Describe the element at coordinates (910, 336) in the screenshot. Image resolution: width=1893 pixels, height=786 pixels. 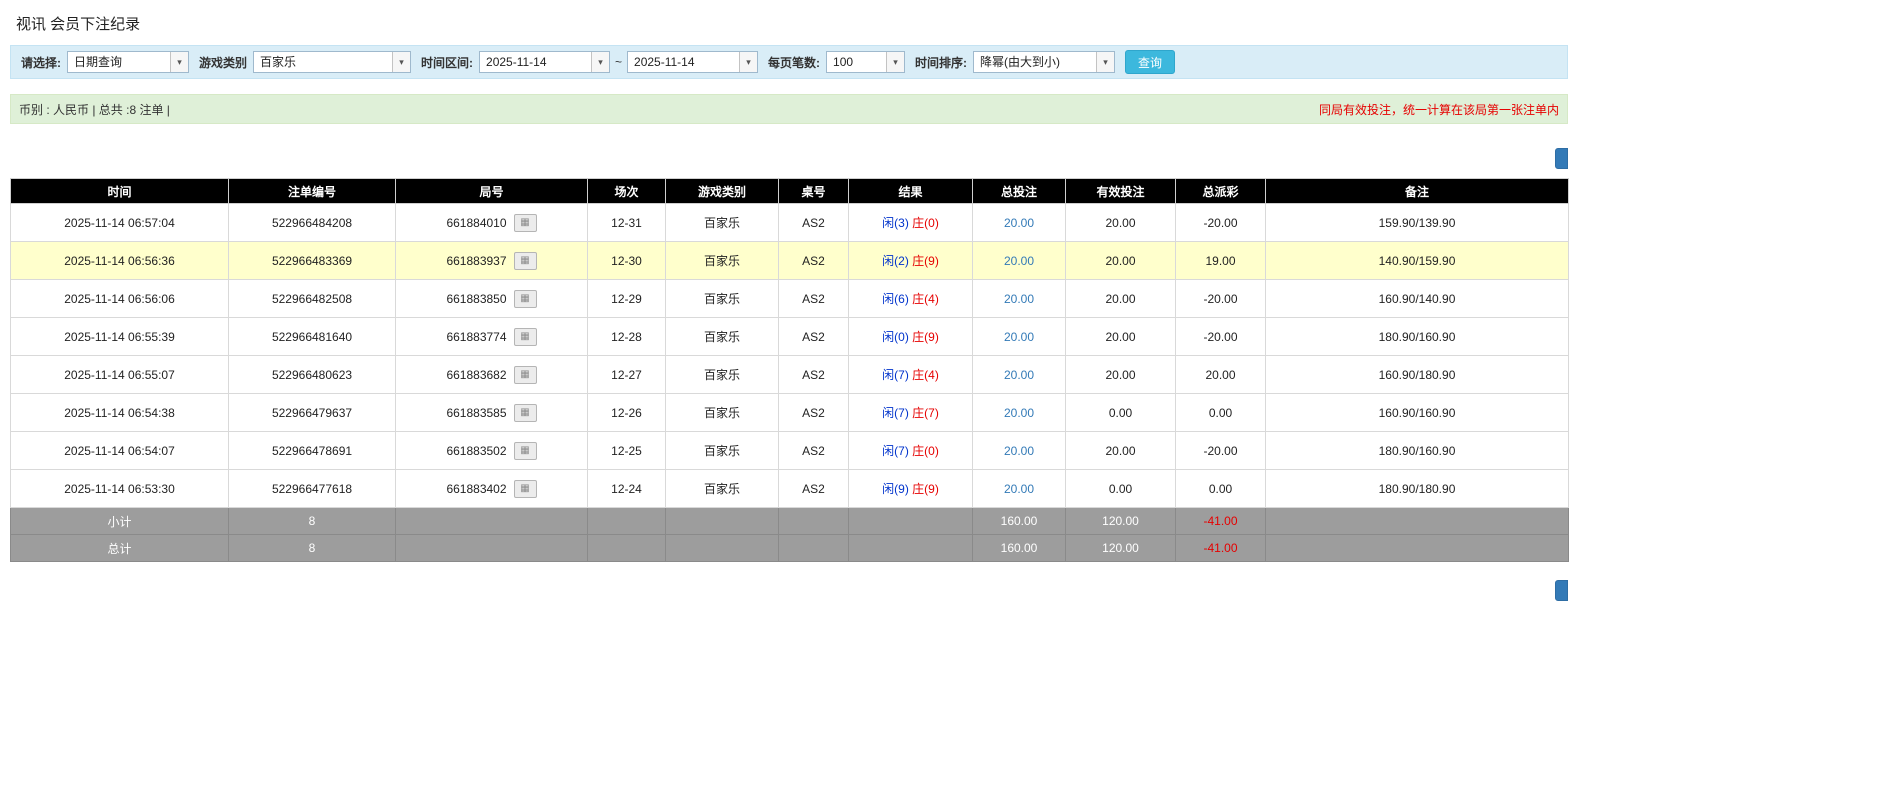
I see `cell-result: 闲(0) 庄(9)` at that location.